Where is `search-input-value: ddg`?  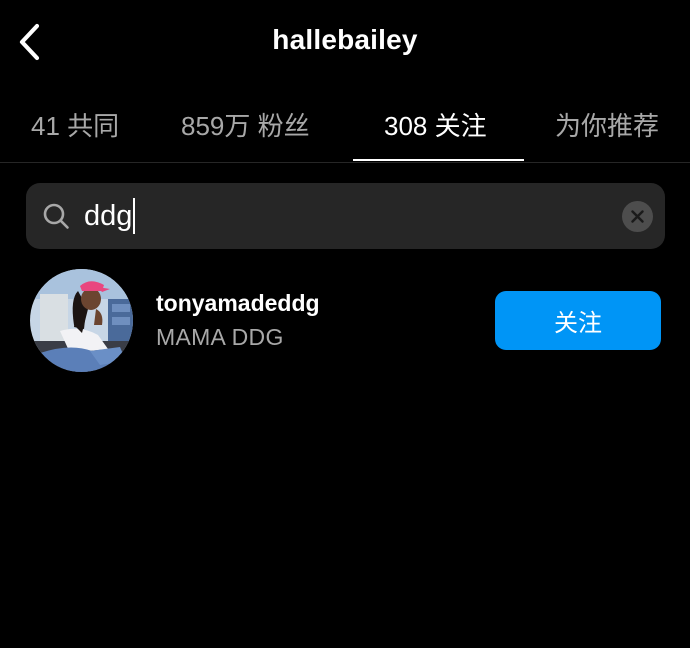 search-input-value: ddg is located at coordinates (108, 215).